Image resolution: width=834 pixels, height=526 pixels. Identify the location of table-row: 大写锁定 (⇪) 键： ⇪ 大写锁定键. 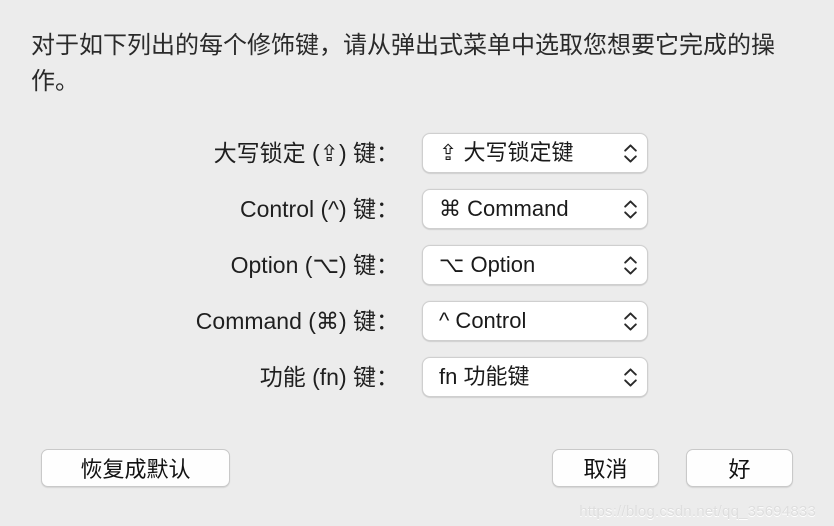
(417, 153).